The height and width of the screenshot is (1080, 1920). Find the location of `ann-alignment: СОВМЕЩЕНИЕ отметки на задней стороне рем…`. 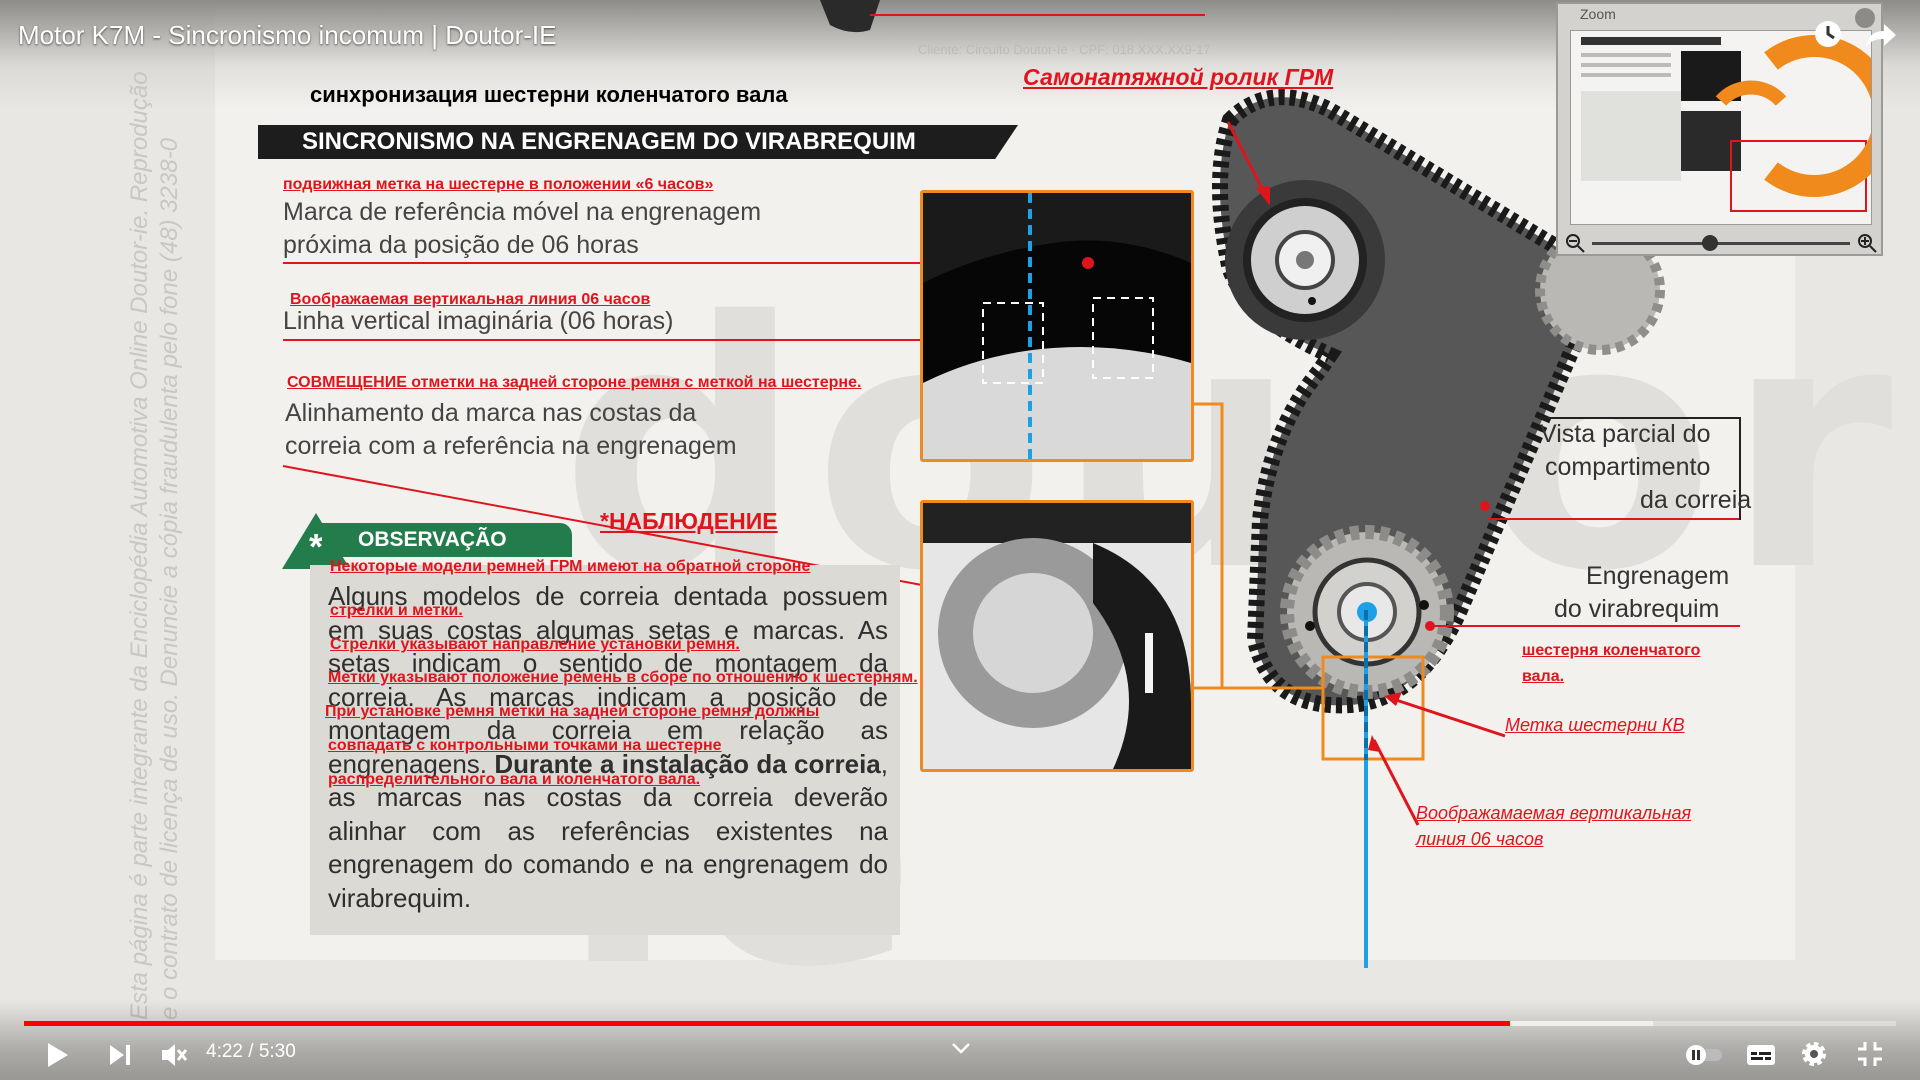

ann-alignment: СОВМЕЩЕНИЕ отметки на задней стороне рем… is located at coordinates (574, 382).